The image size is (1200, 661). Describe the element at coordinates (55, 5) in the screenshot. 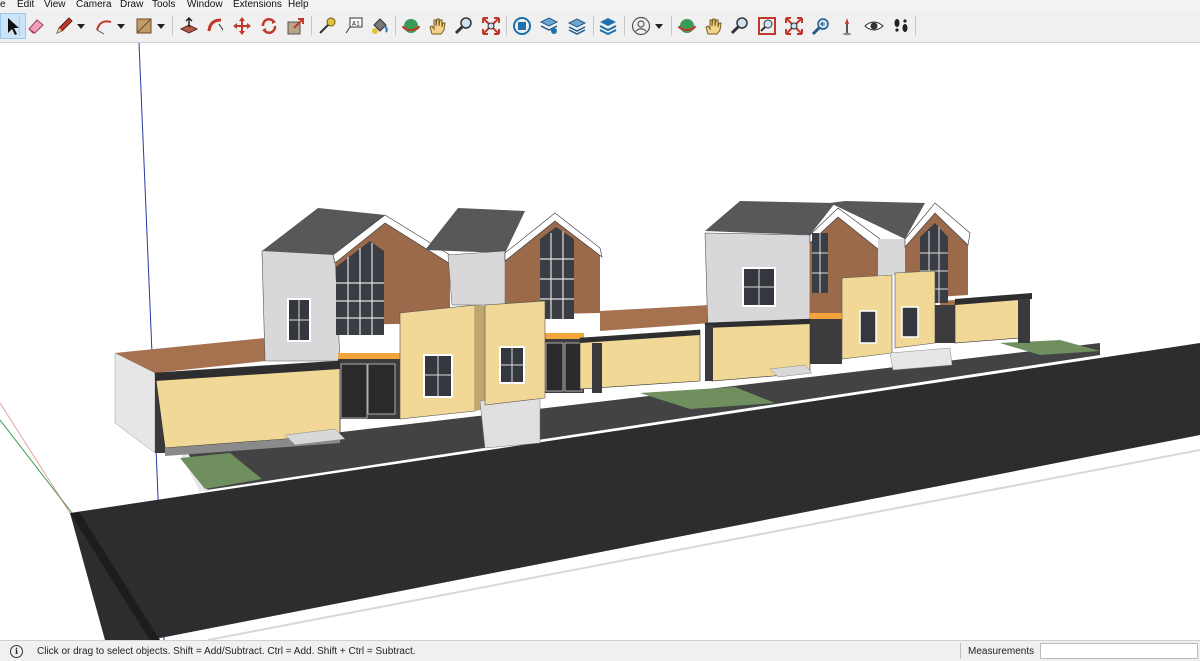

I see `menu-view: View` at that location.